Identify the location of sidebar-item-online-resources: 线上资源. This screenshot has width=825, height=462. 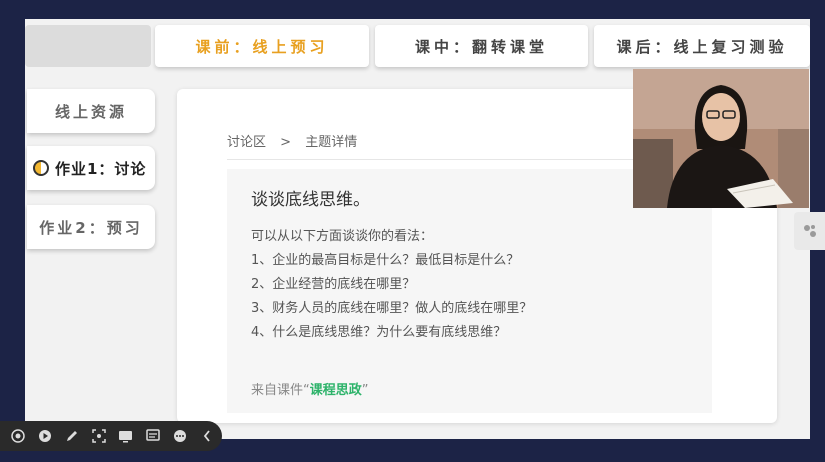
(91, 111).